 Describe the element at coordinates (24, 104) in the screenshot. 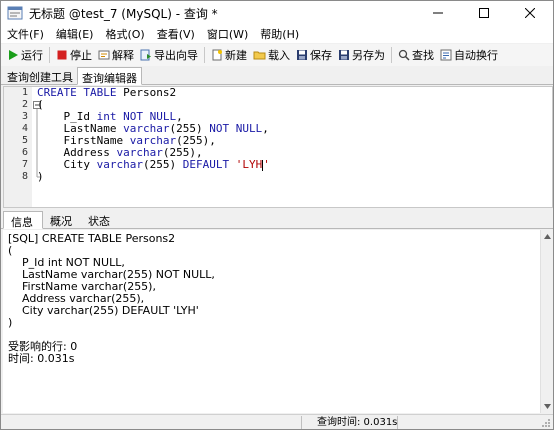

I see `line-number: 2` at that location.